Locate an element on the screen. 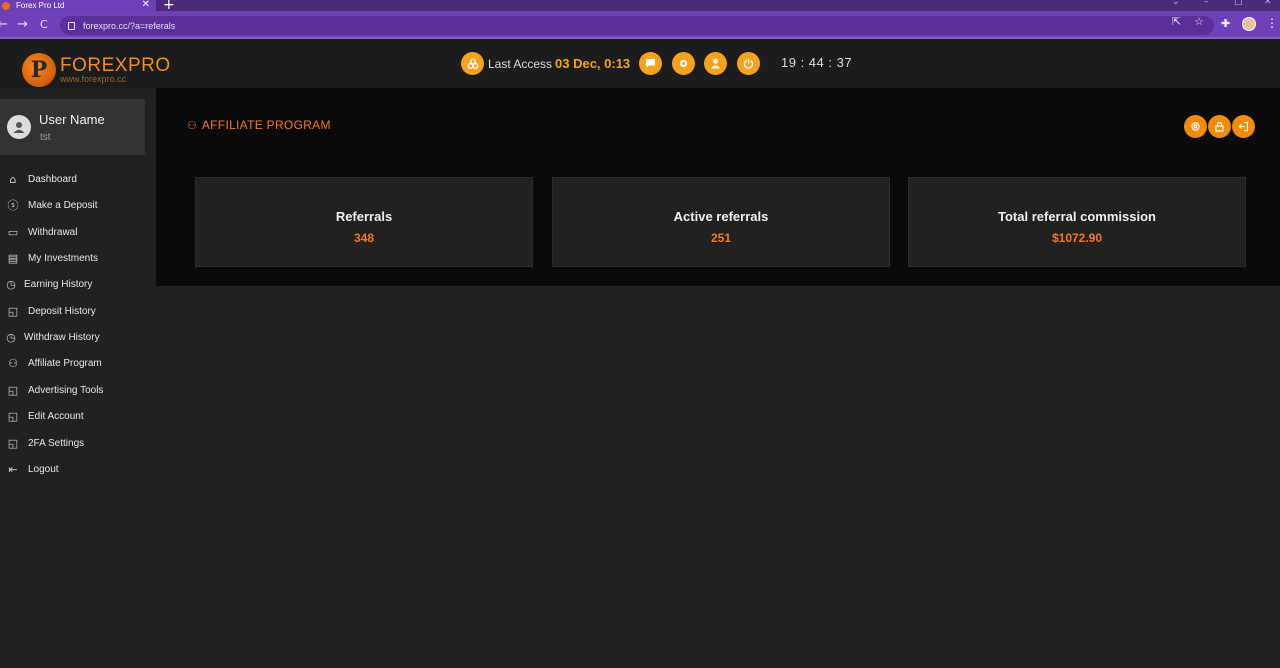 Image resolution: width=1280 pixels, height=668 pixels. tab-close-icon: ✕ is located at coordinates (146, 5).